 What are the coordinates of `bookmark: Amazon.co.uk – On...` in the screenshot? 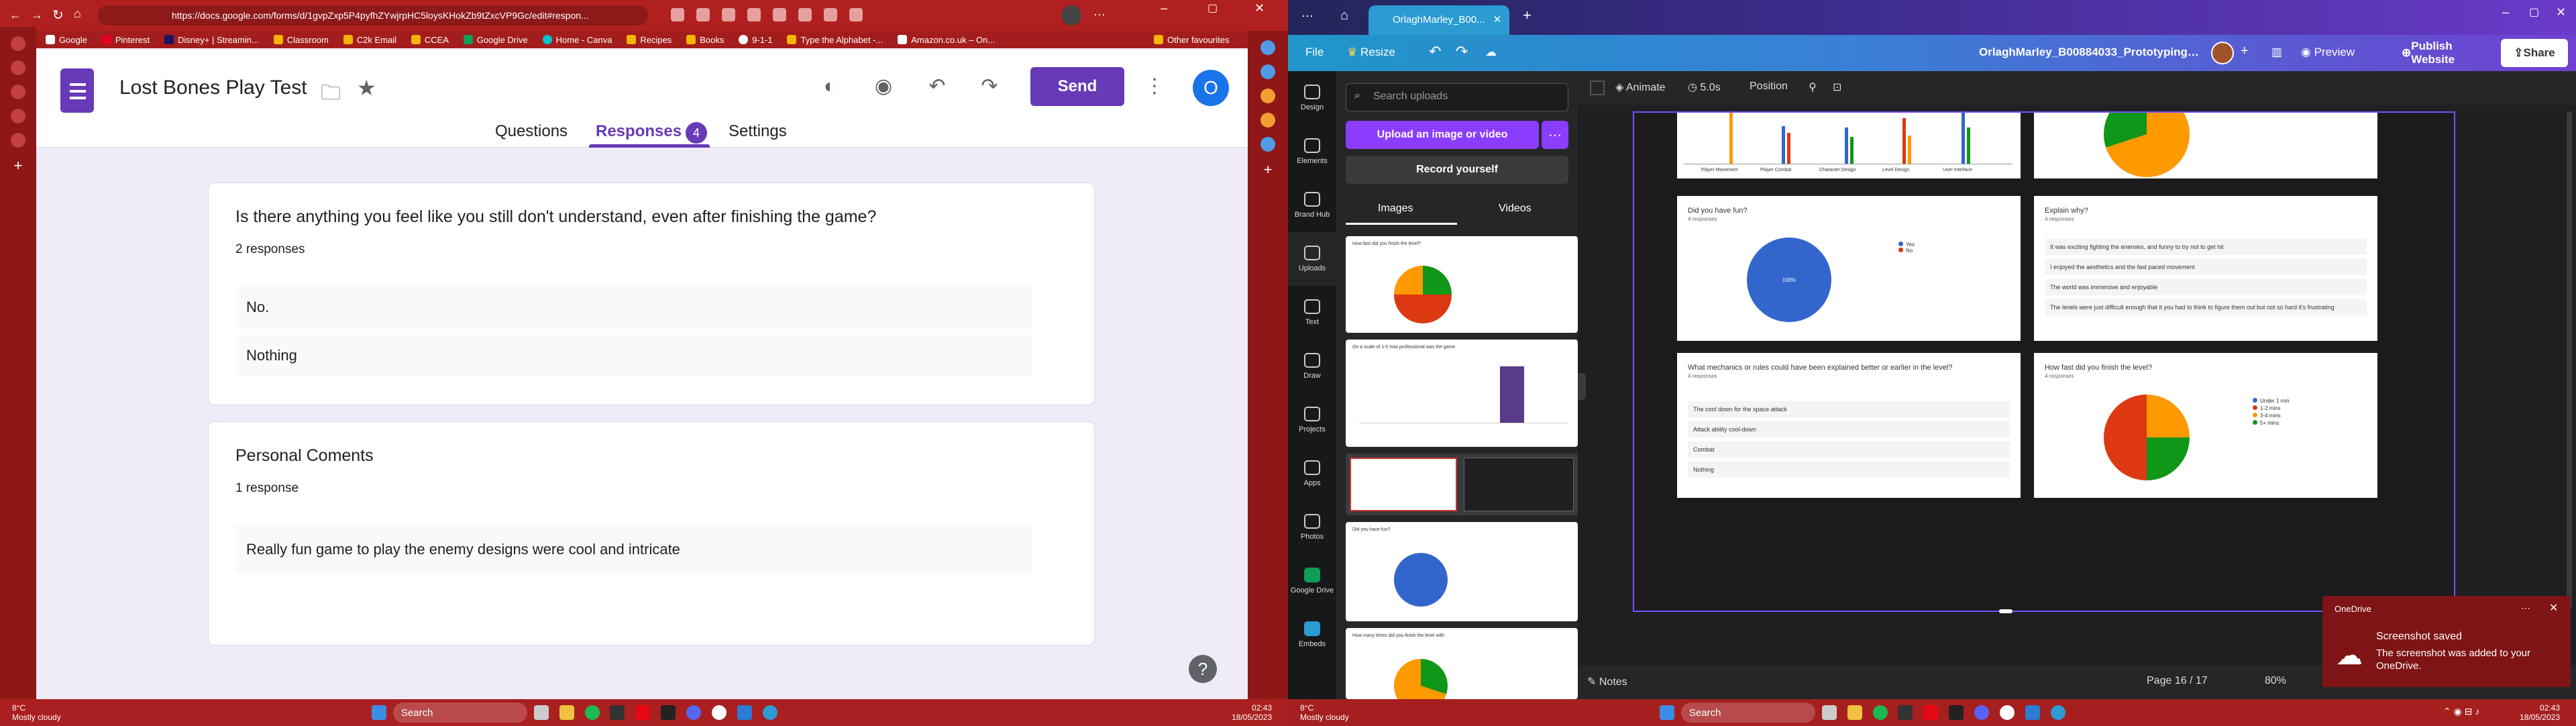 It's located at (946, 39).